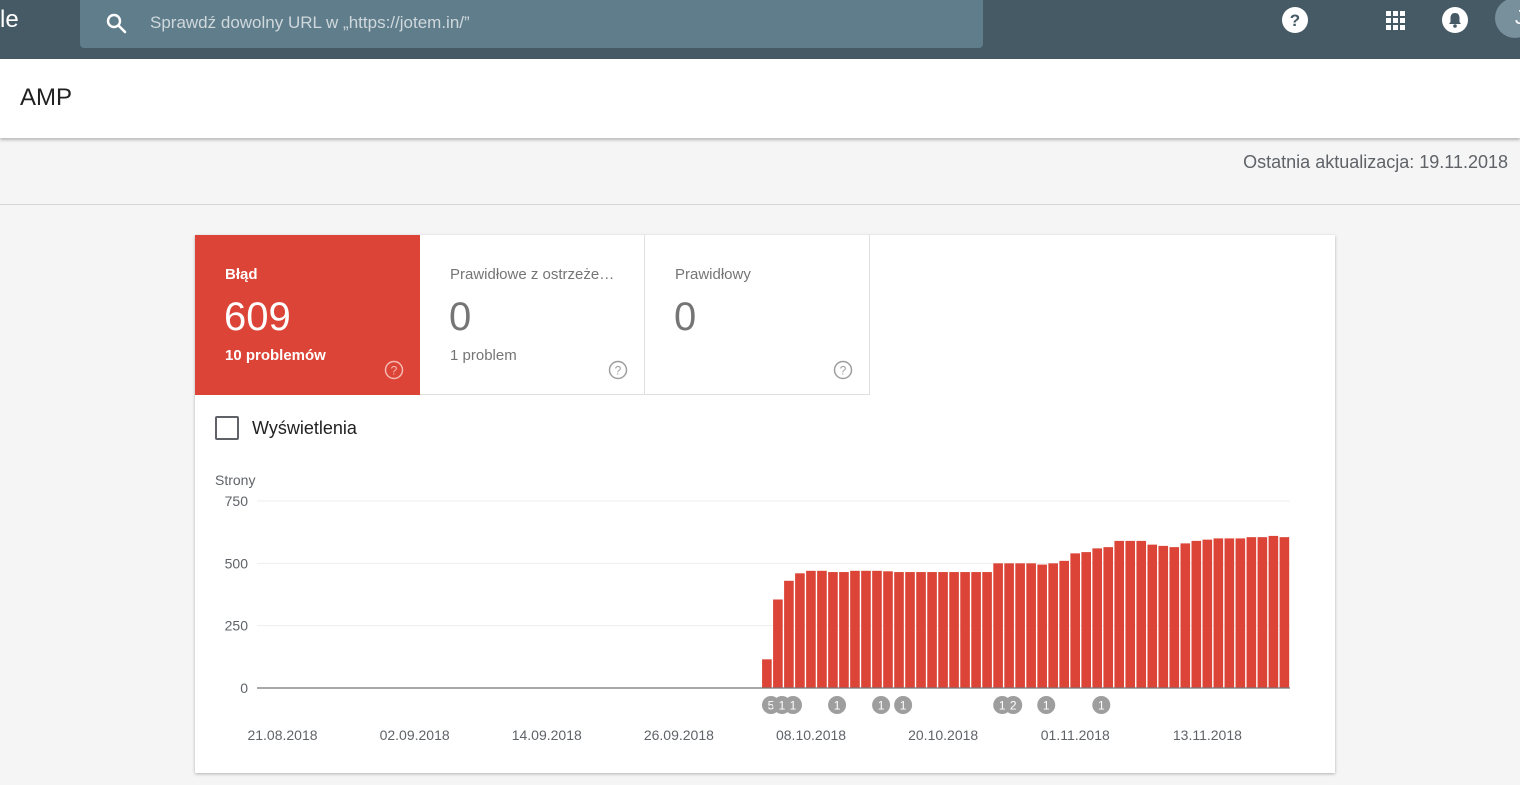  What do you see at coordinates (1375, 162) in the screenshot?
I see `last-update-text: Ostatnia aktualizacja: 19.11.2018` at bounding box center [1375, 162].